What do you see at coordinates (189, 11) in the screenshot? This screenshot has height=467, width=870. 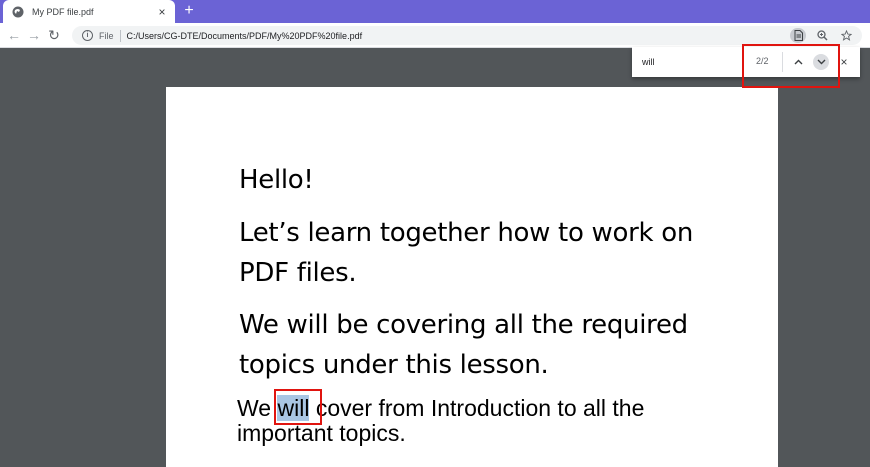 I see `new-tab-button: +` at bounding box center [189, 11].